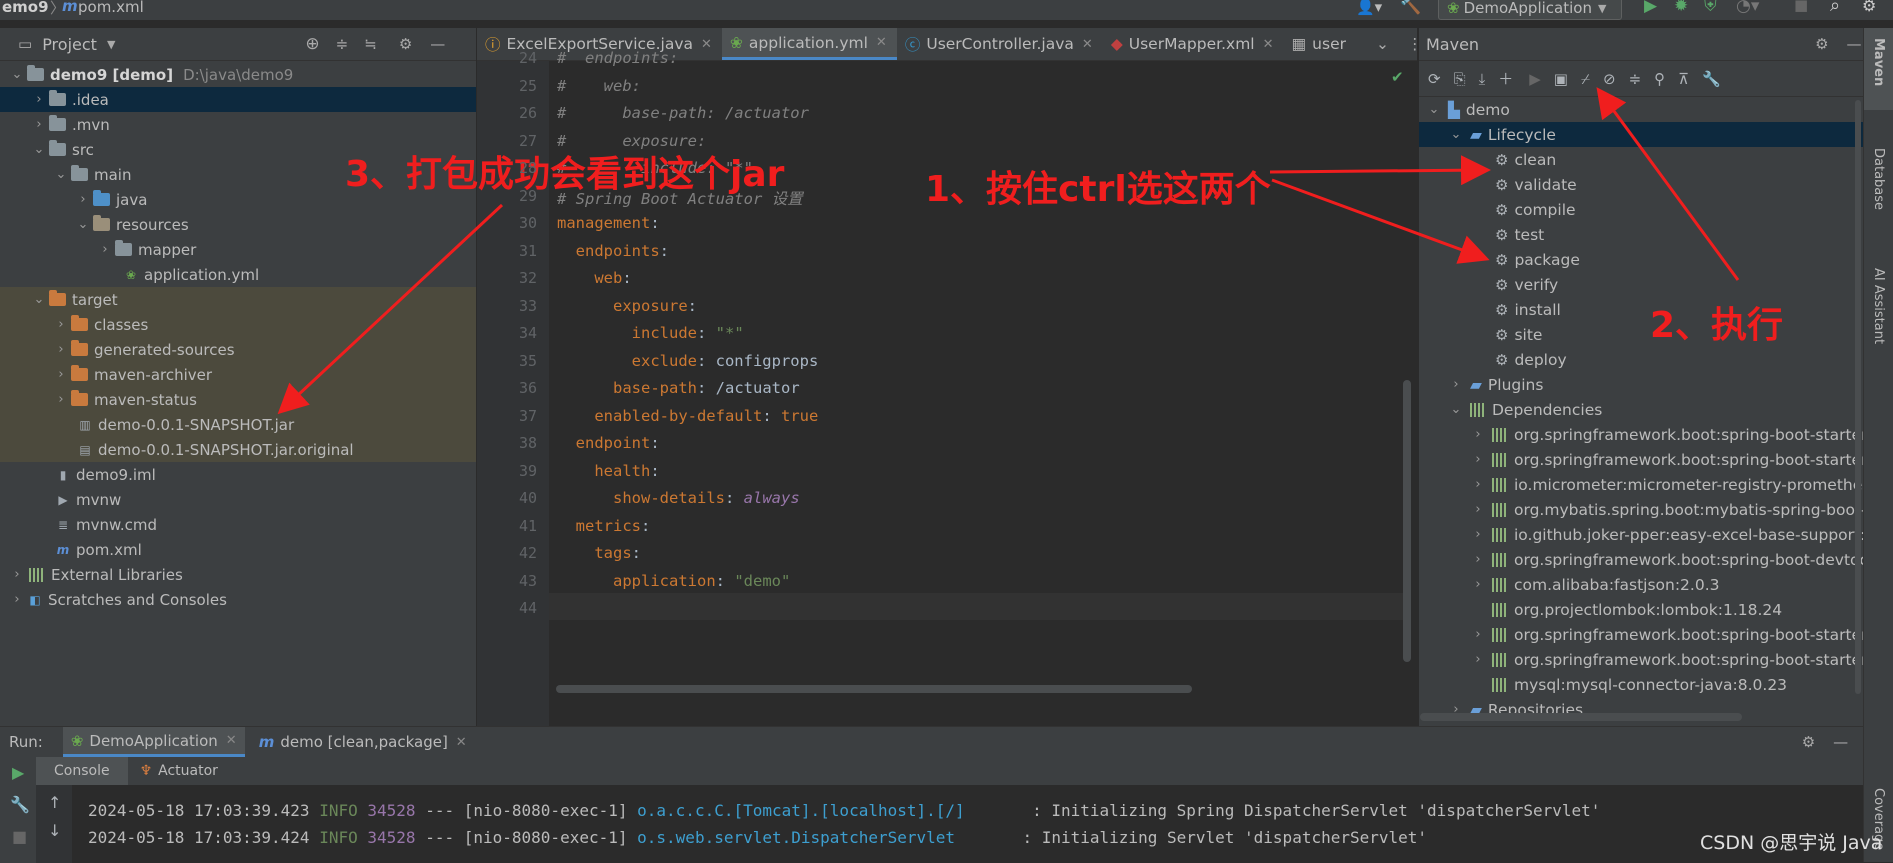 Image resolution: width=1893 pixels, height=863 pixels. I want to click on arrow-to-run, so click(1668, 184).